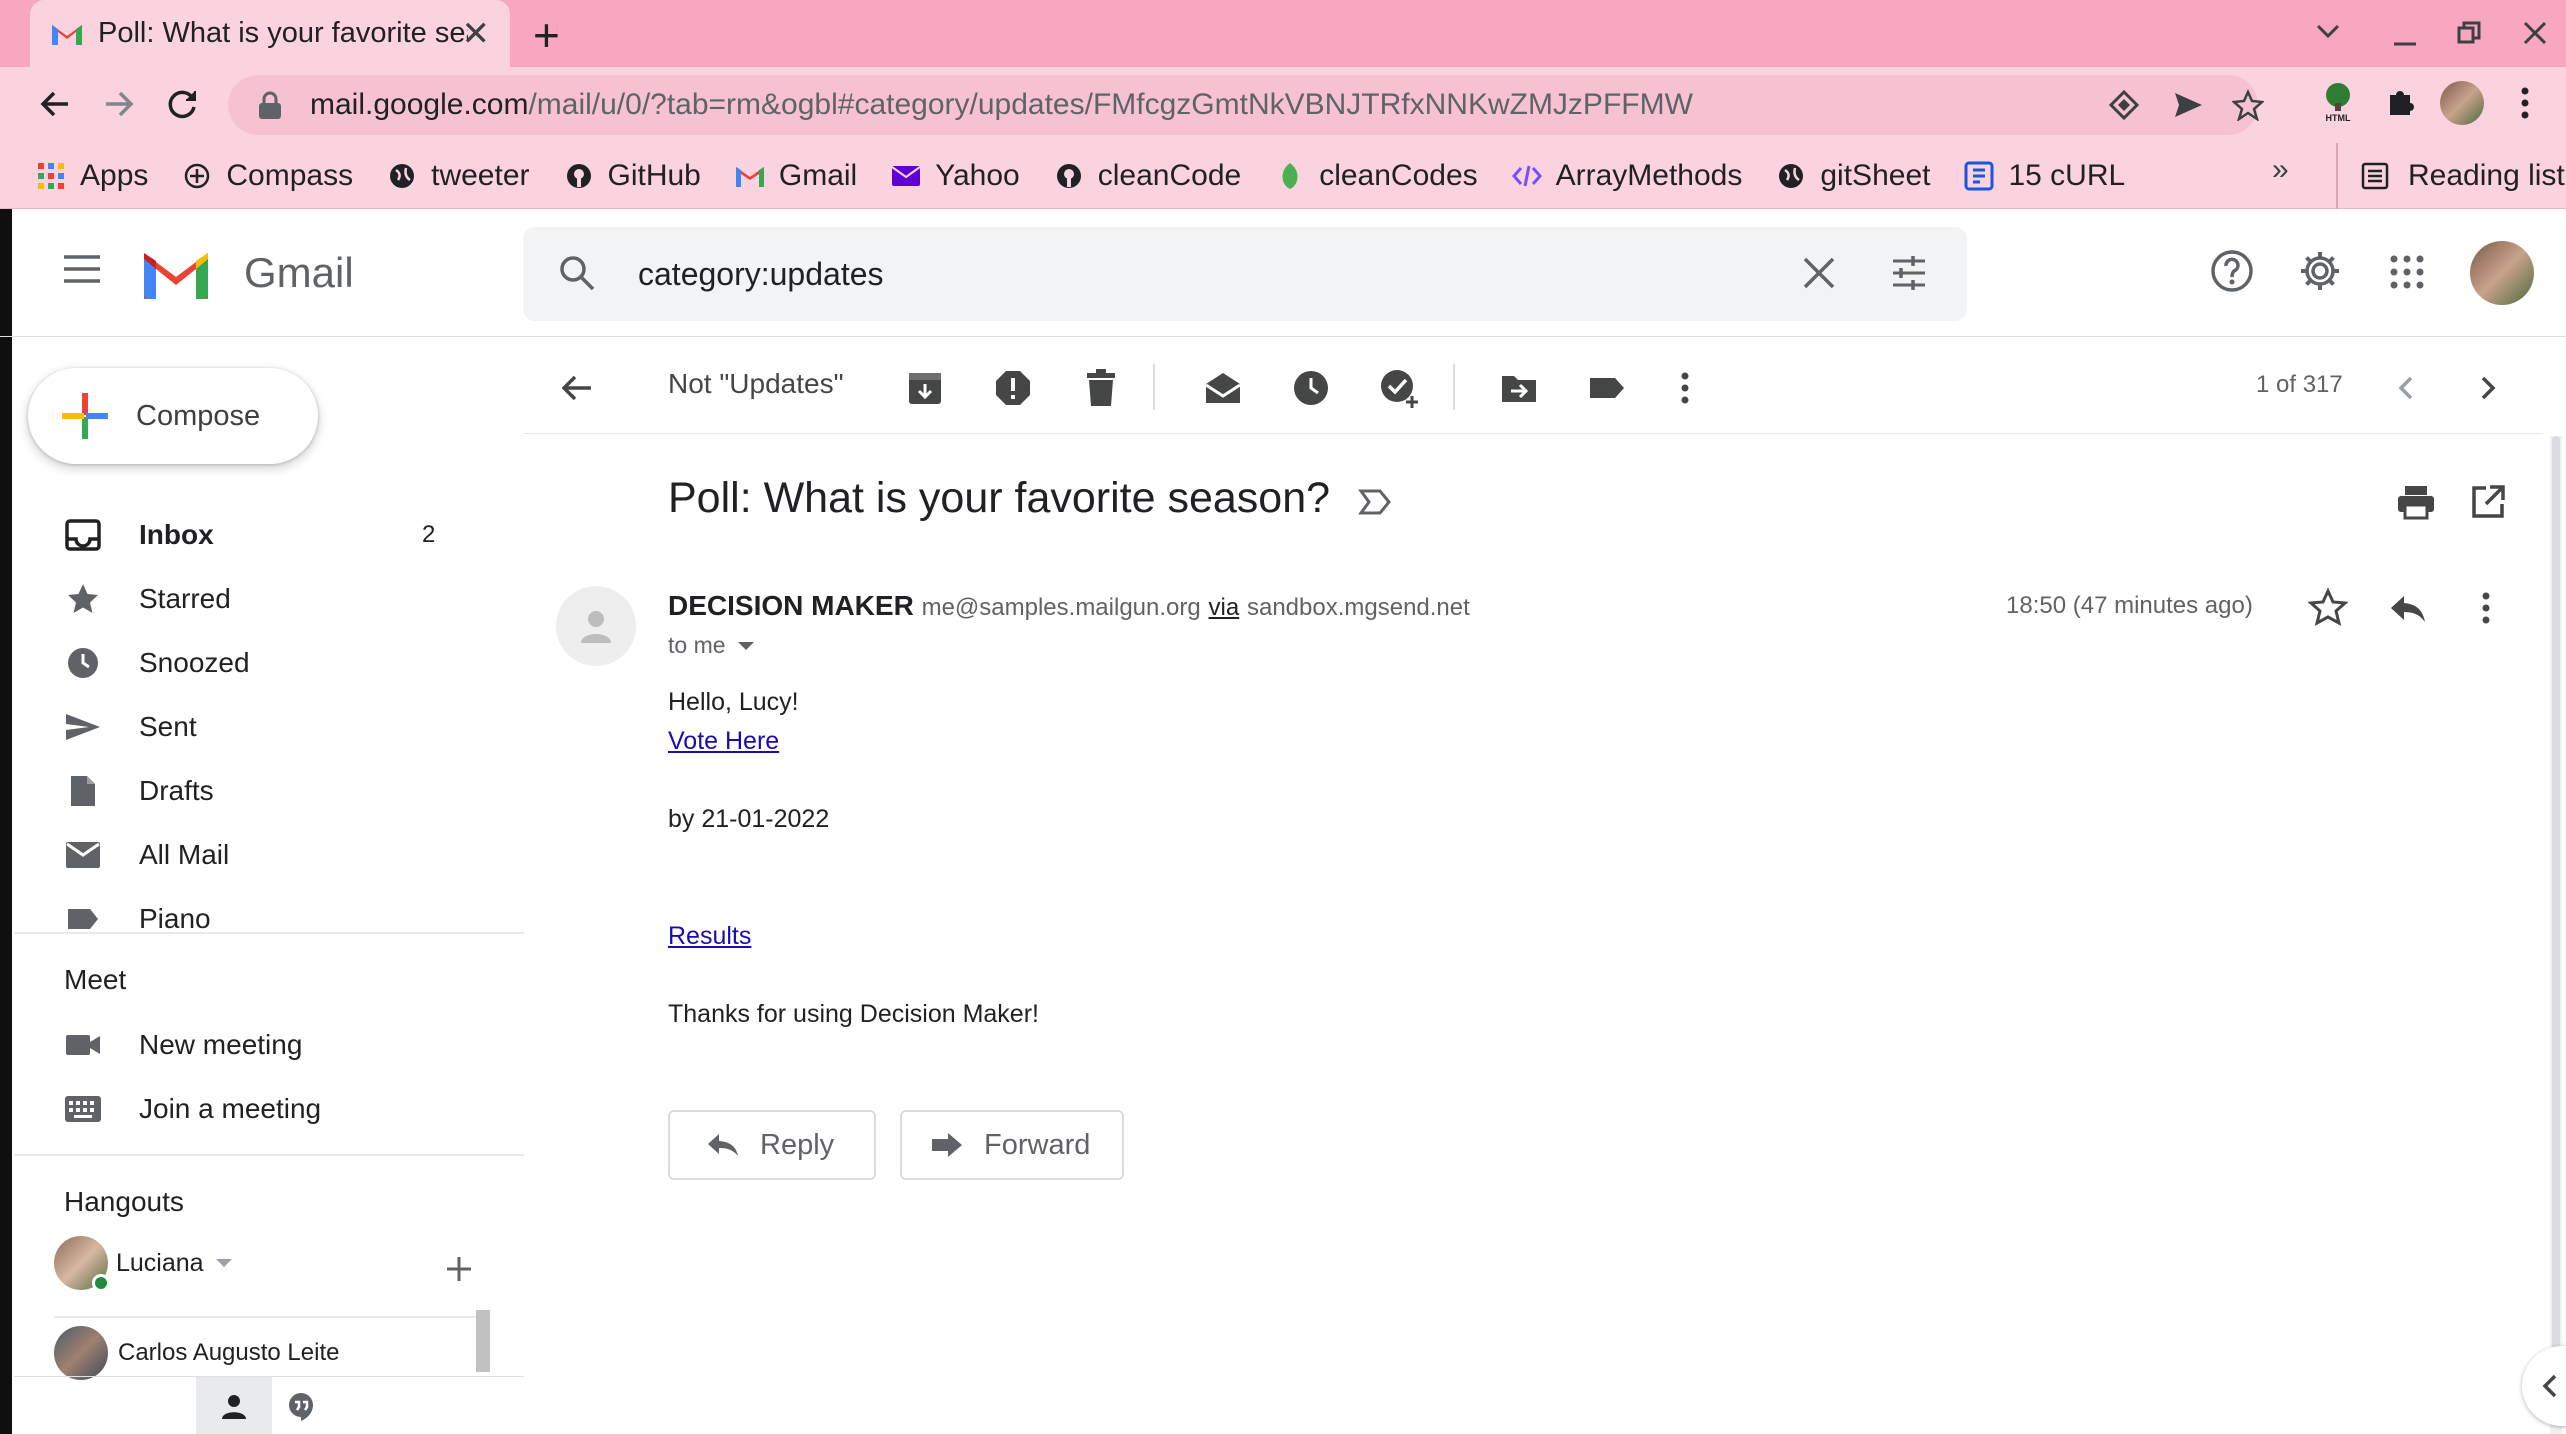 This screenshot has width=2566, height=1434. Describe the element at coordinates (1061, 607) in the screenshot. I see `sender-email: me@samples.mailgun.org` at that location.